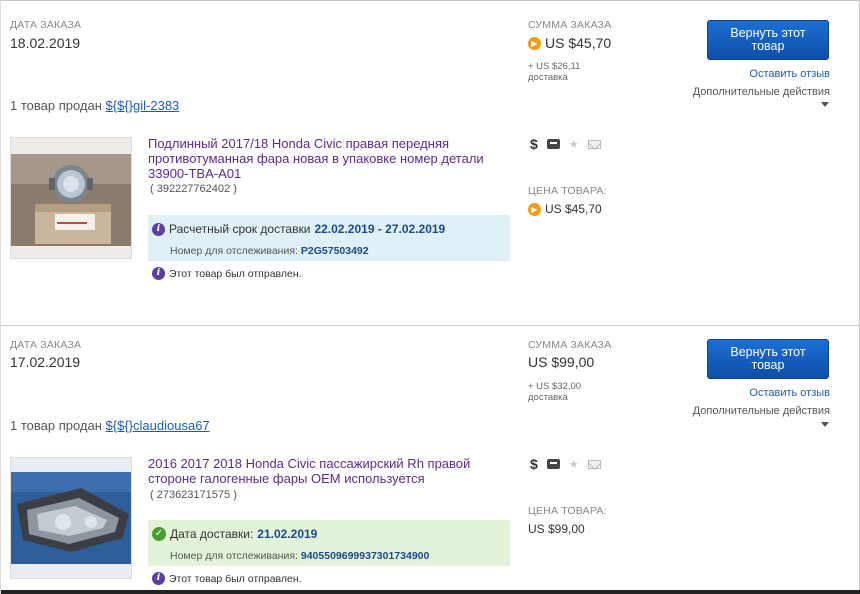  I want to click on delivery-label: Расчетный срок доставки, so click(240, 229).